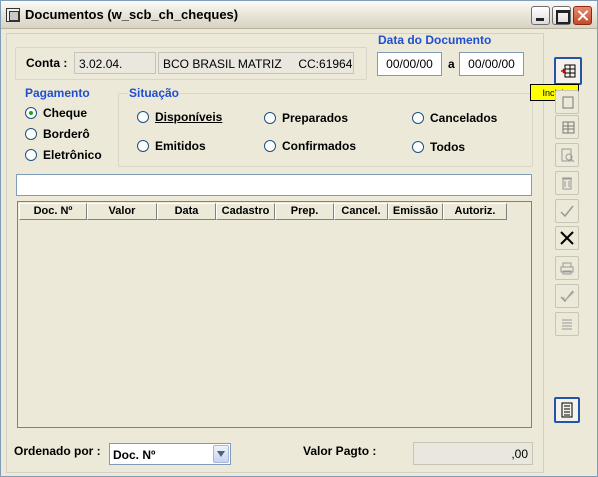 This screenshot has height=477, width=598. I want to click on include-icon, so click(568, 71).